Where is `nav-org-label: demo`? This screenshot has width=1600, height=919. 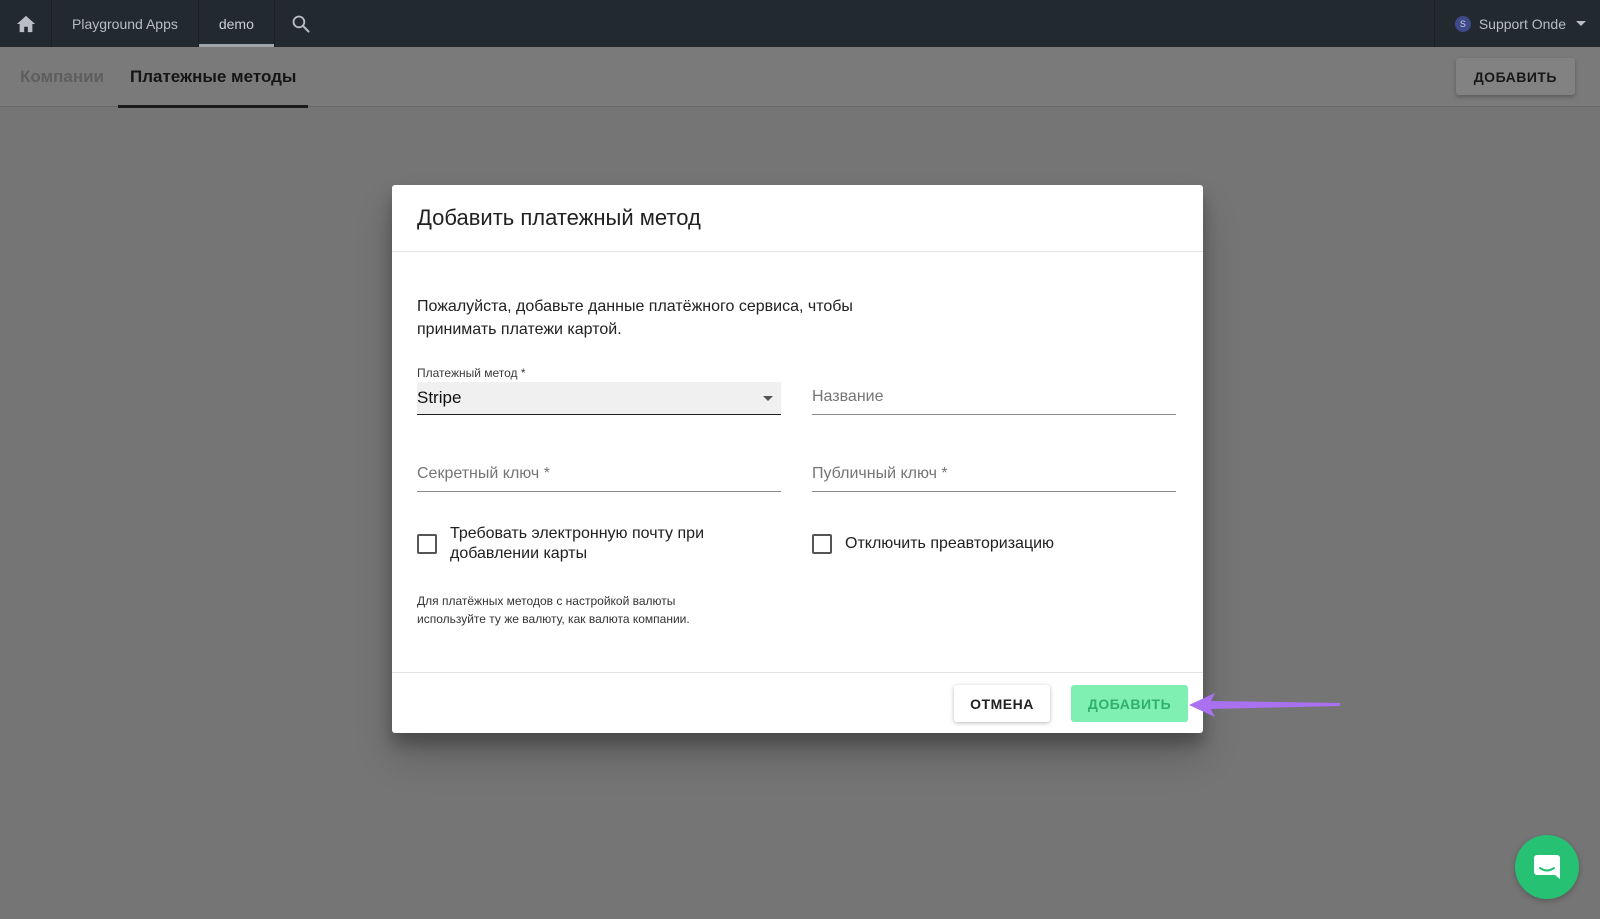
nav-org-label: demo is located at coordinates (236, 23).